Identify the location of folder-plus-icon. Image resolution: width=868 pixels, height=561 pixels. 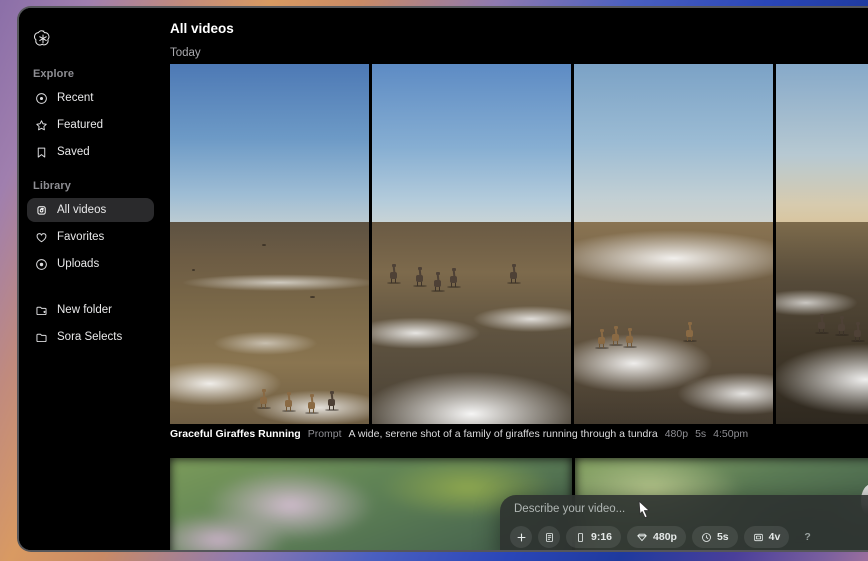
(41, 310).